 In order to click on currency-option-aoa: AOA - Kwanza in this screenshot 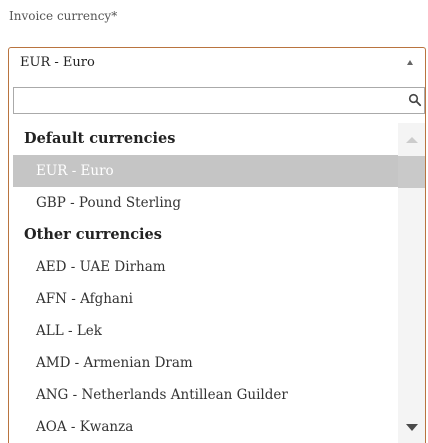, I will do `click(205, 427)`.